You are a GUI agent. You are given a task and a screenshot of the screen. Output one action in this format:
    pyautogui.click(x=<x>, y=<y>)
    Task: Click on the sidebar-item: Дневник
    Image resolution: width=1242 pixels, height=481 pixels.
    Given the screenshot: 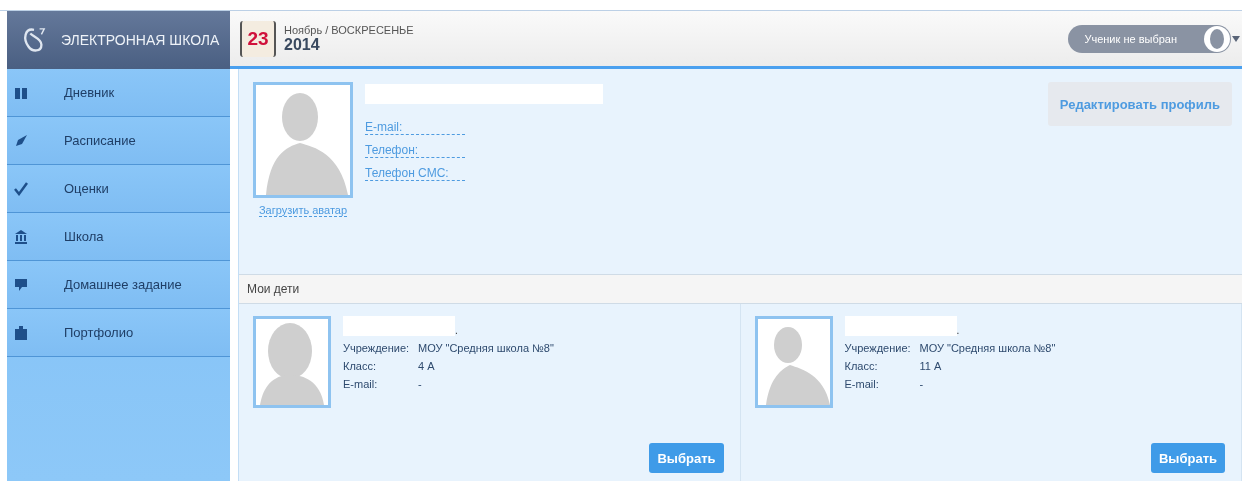 What is the action you would take?
    pyautogui.click(x=118, y=93)
    